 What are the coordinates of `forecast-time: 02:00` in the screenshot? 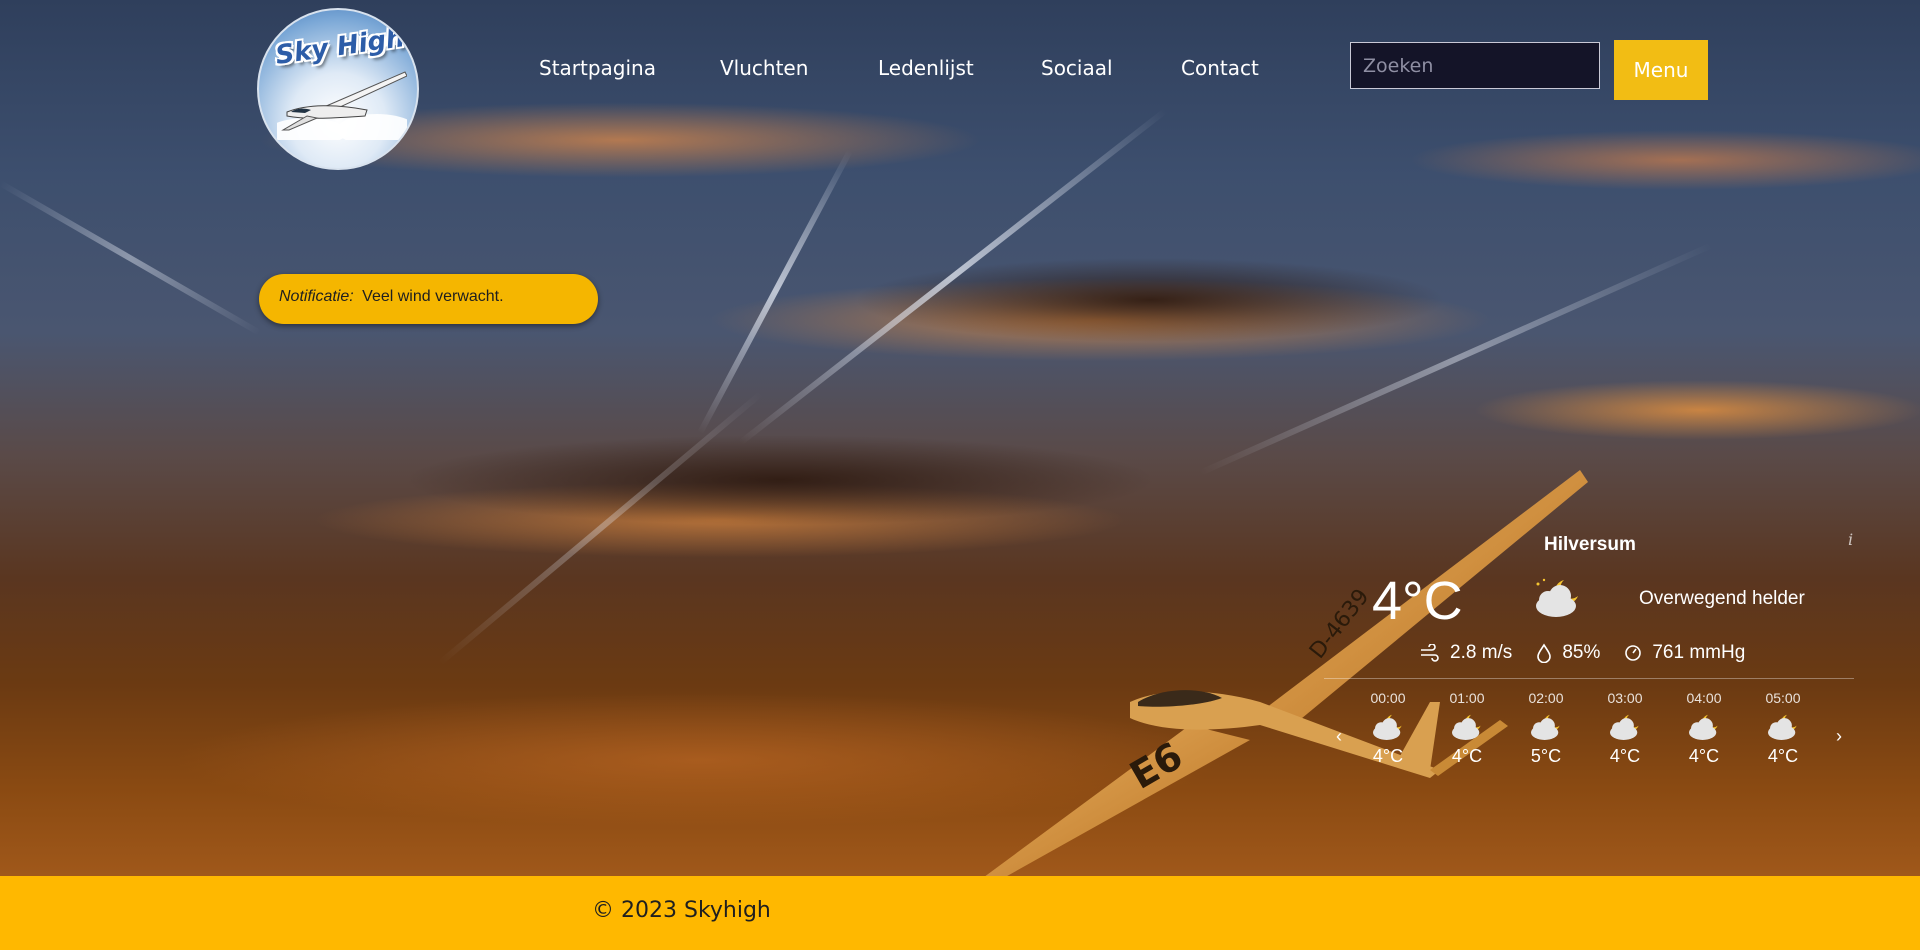 It's located at (1546, 698).